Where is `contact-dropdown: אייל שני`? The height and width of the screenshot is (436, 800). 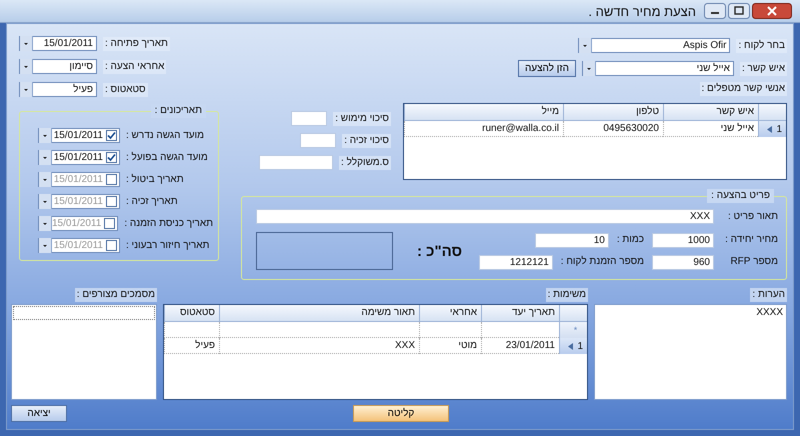 contact-dropdown: אייל שני is located at coordinates (658, 68).